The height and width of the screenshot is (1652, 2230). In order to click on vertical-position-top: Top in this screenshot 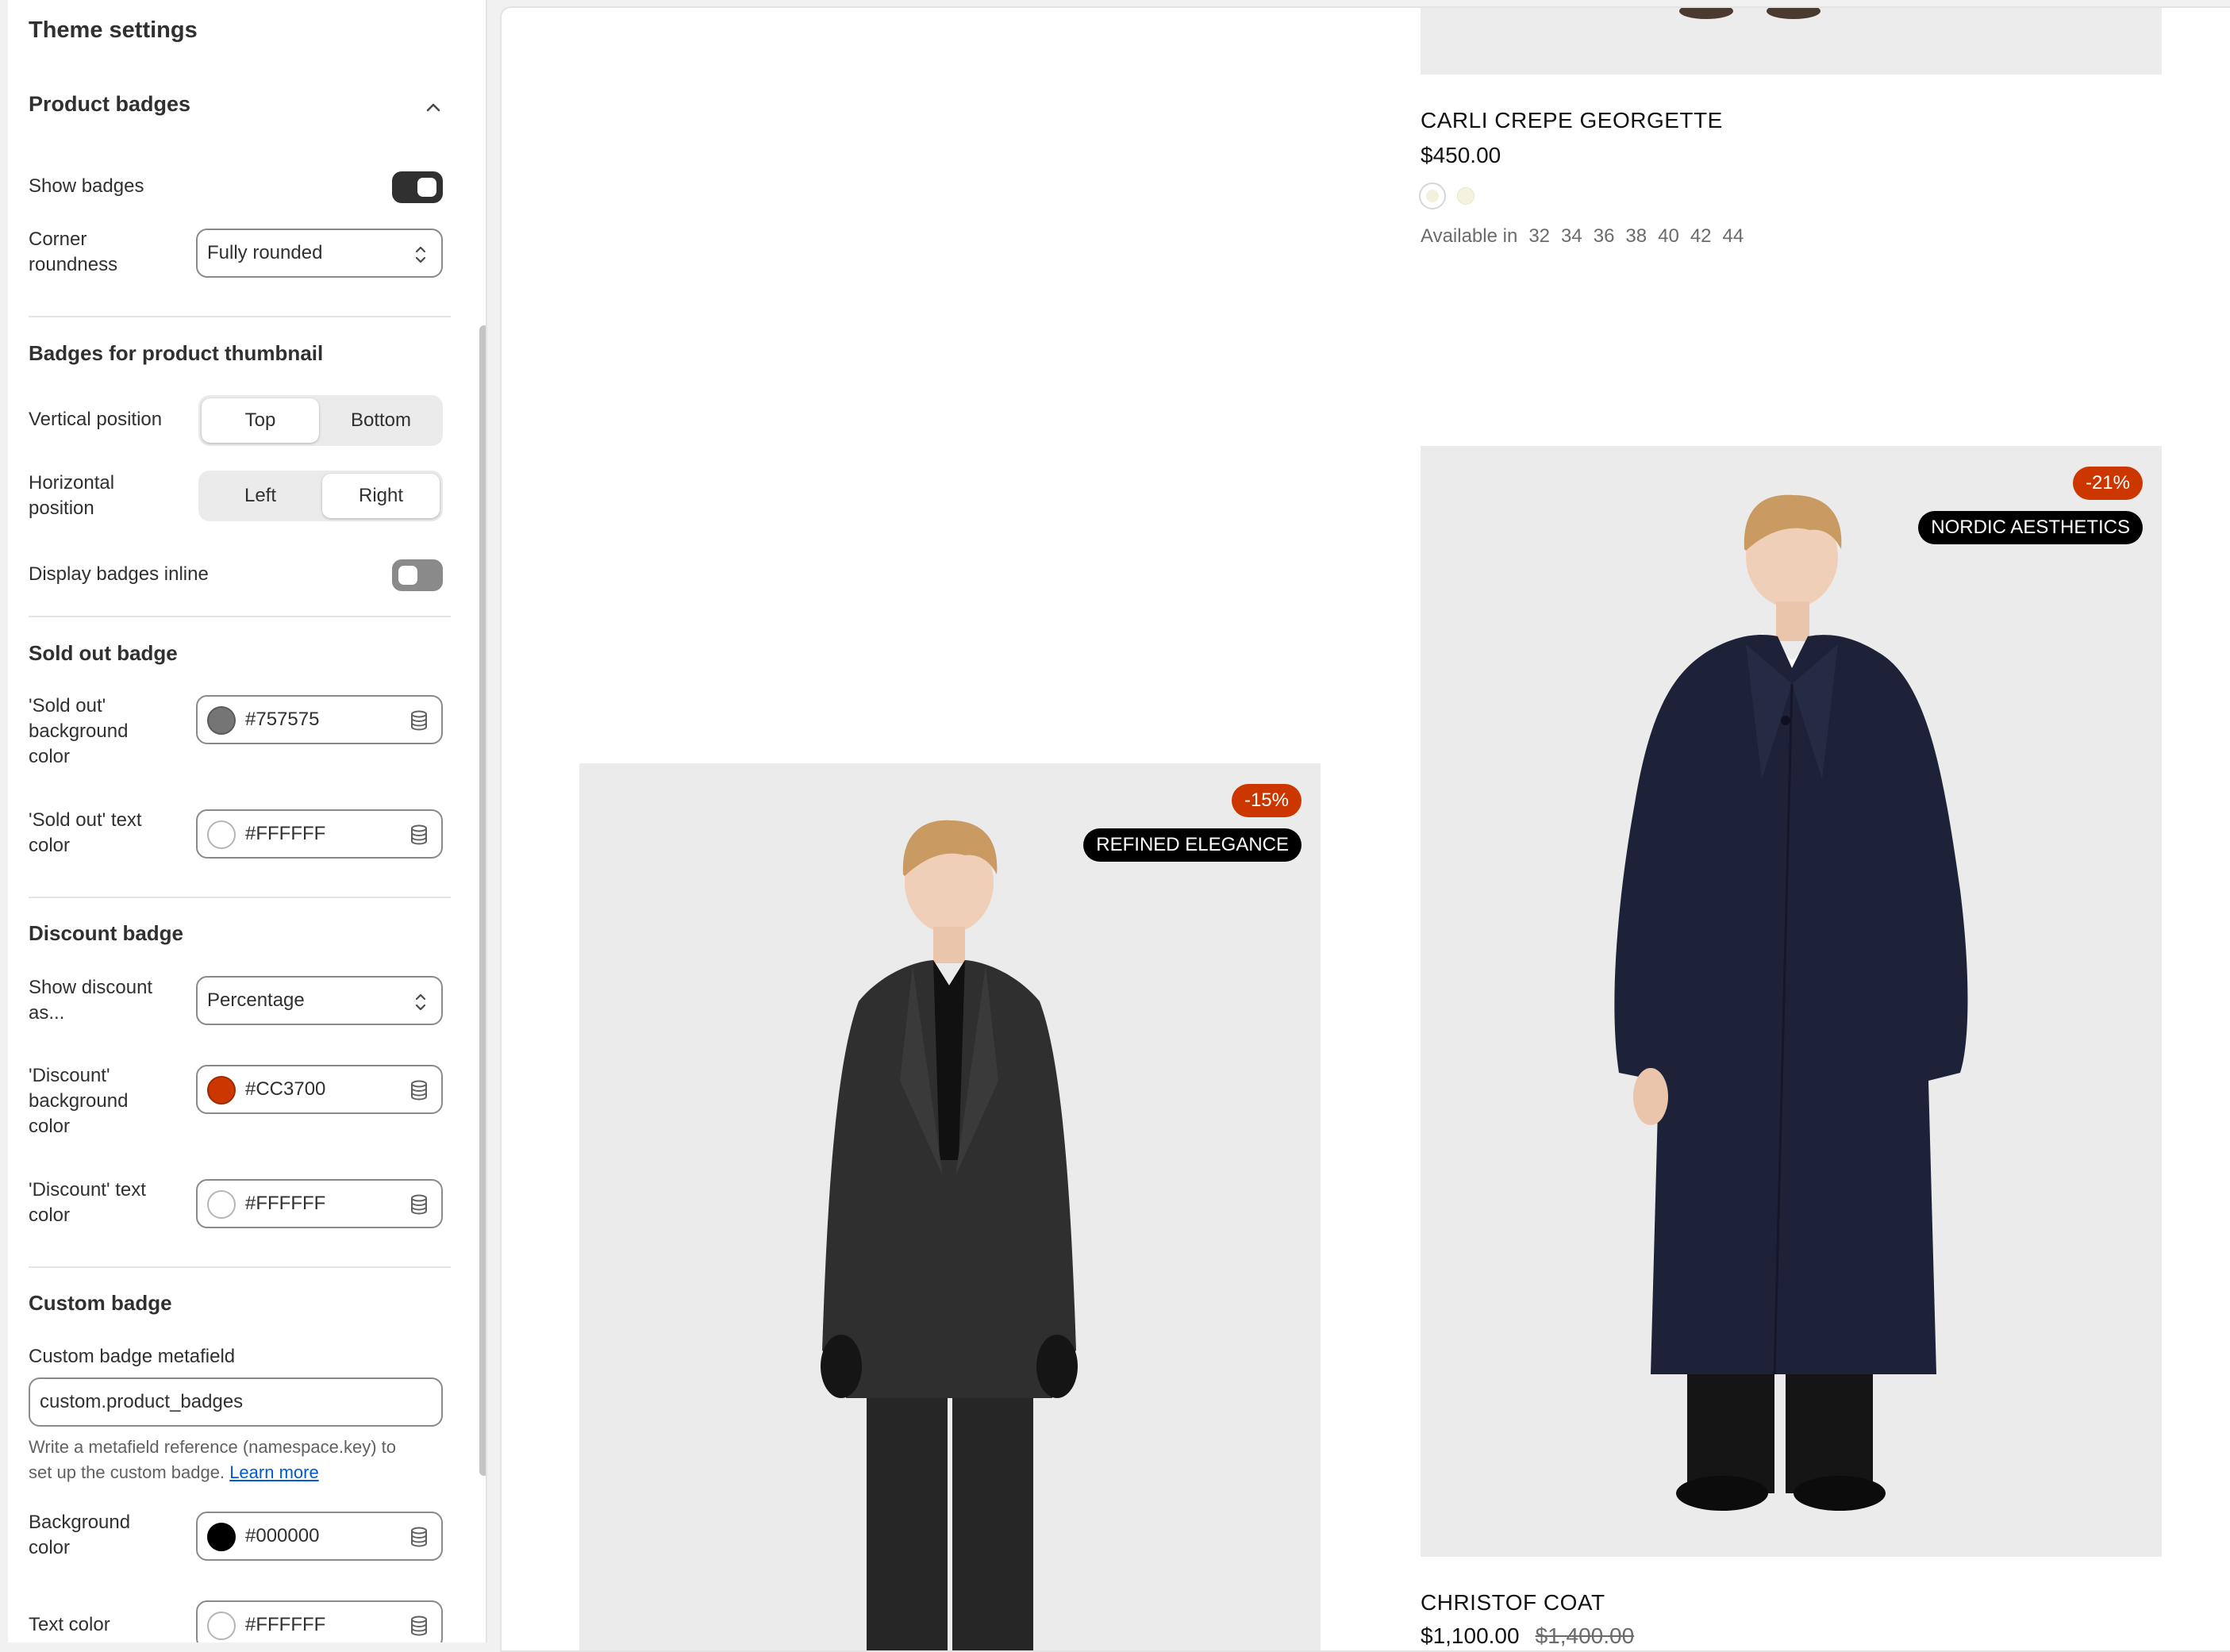, I will do `click(260, 420)`.